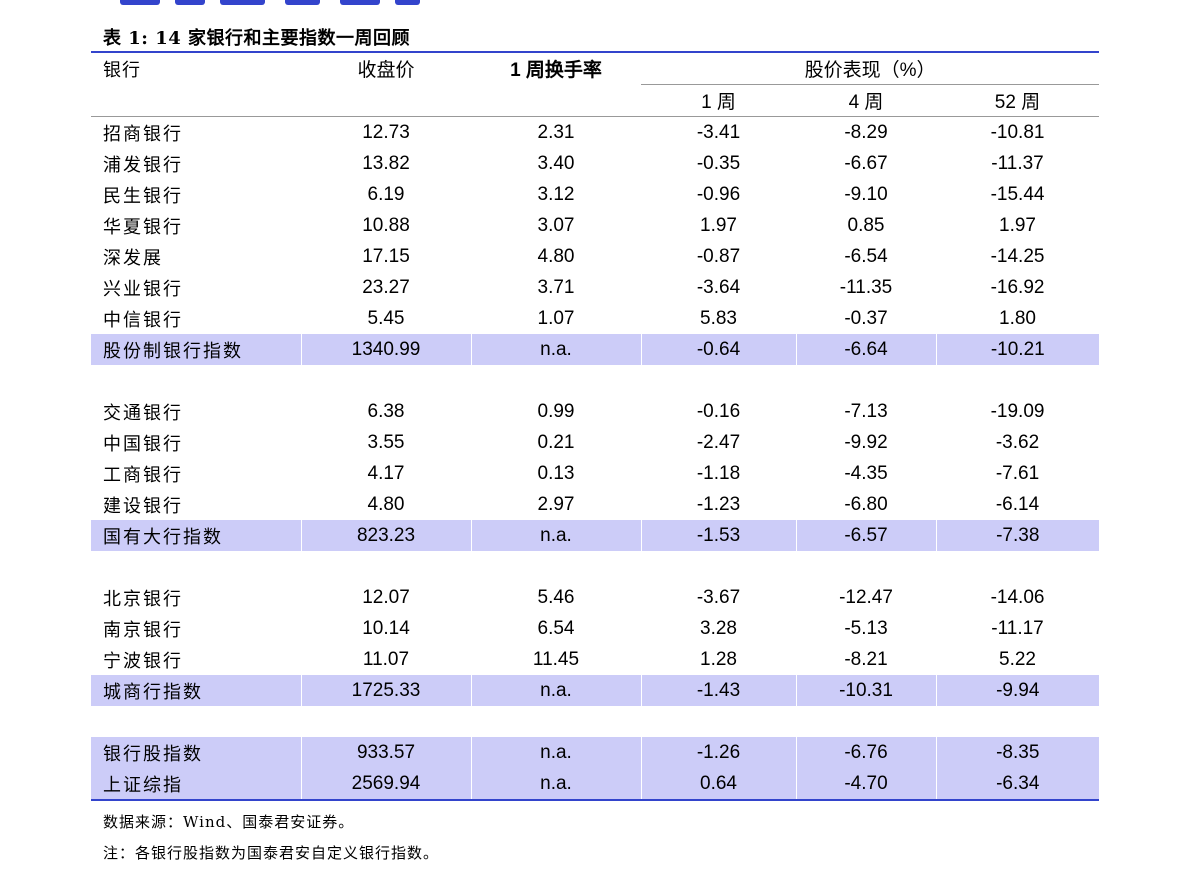 The width and height of the screenshot is (1191, 882). What do you see at coordinates (556, 504) in the screenshot?
I see `cell-turnover: 2.97` at bounding box center [556, 504].